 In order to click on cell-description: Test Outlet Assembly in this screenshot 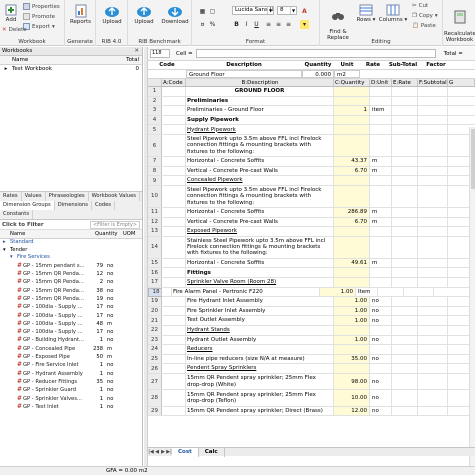, I will do `click(260, 320)`.